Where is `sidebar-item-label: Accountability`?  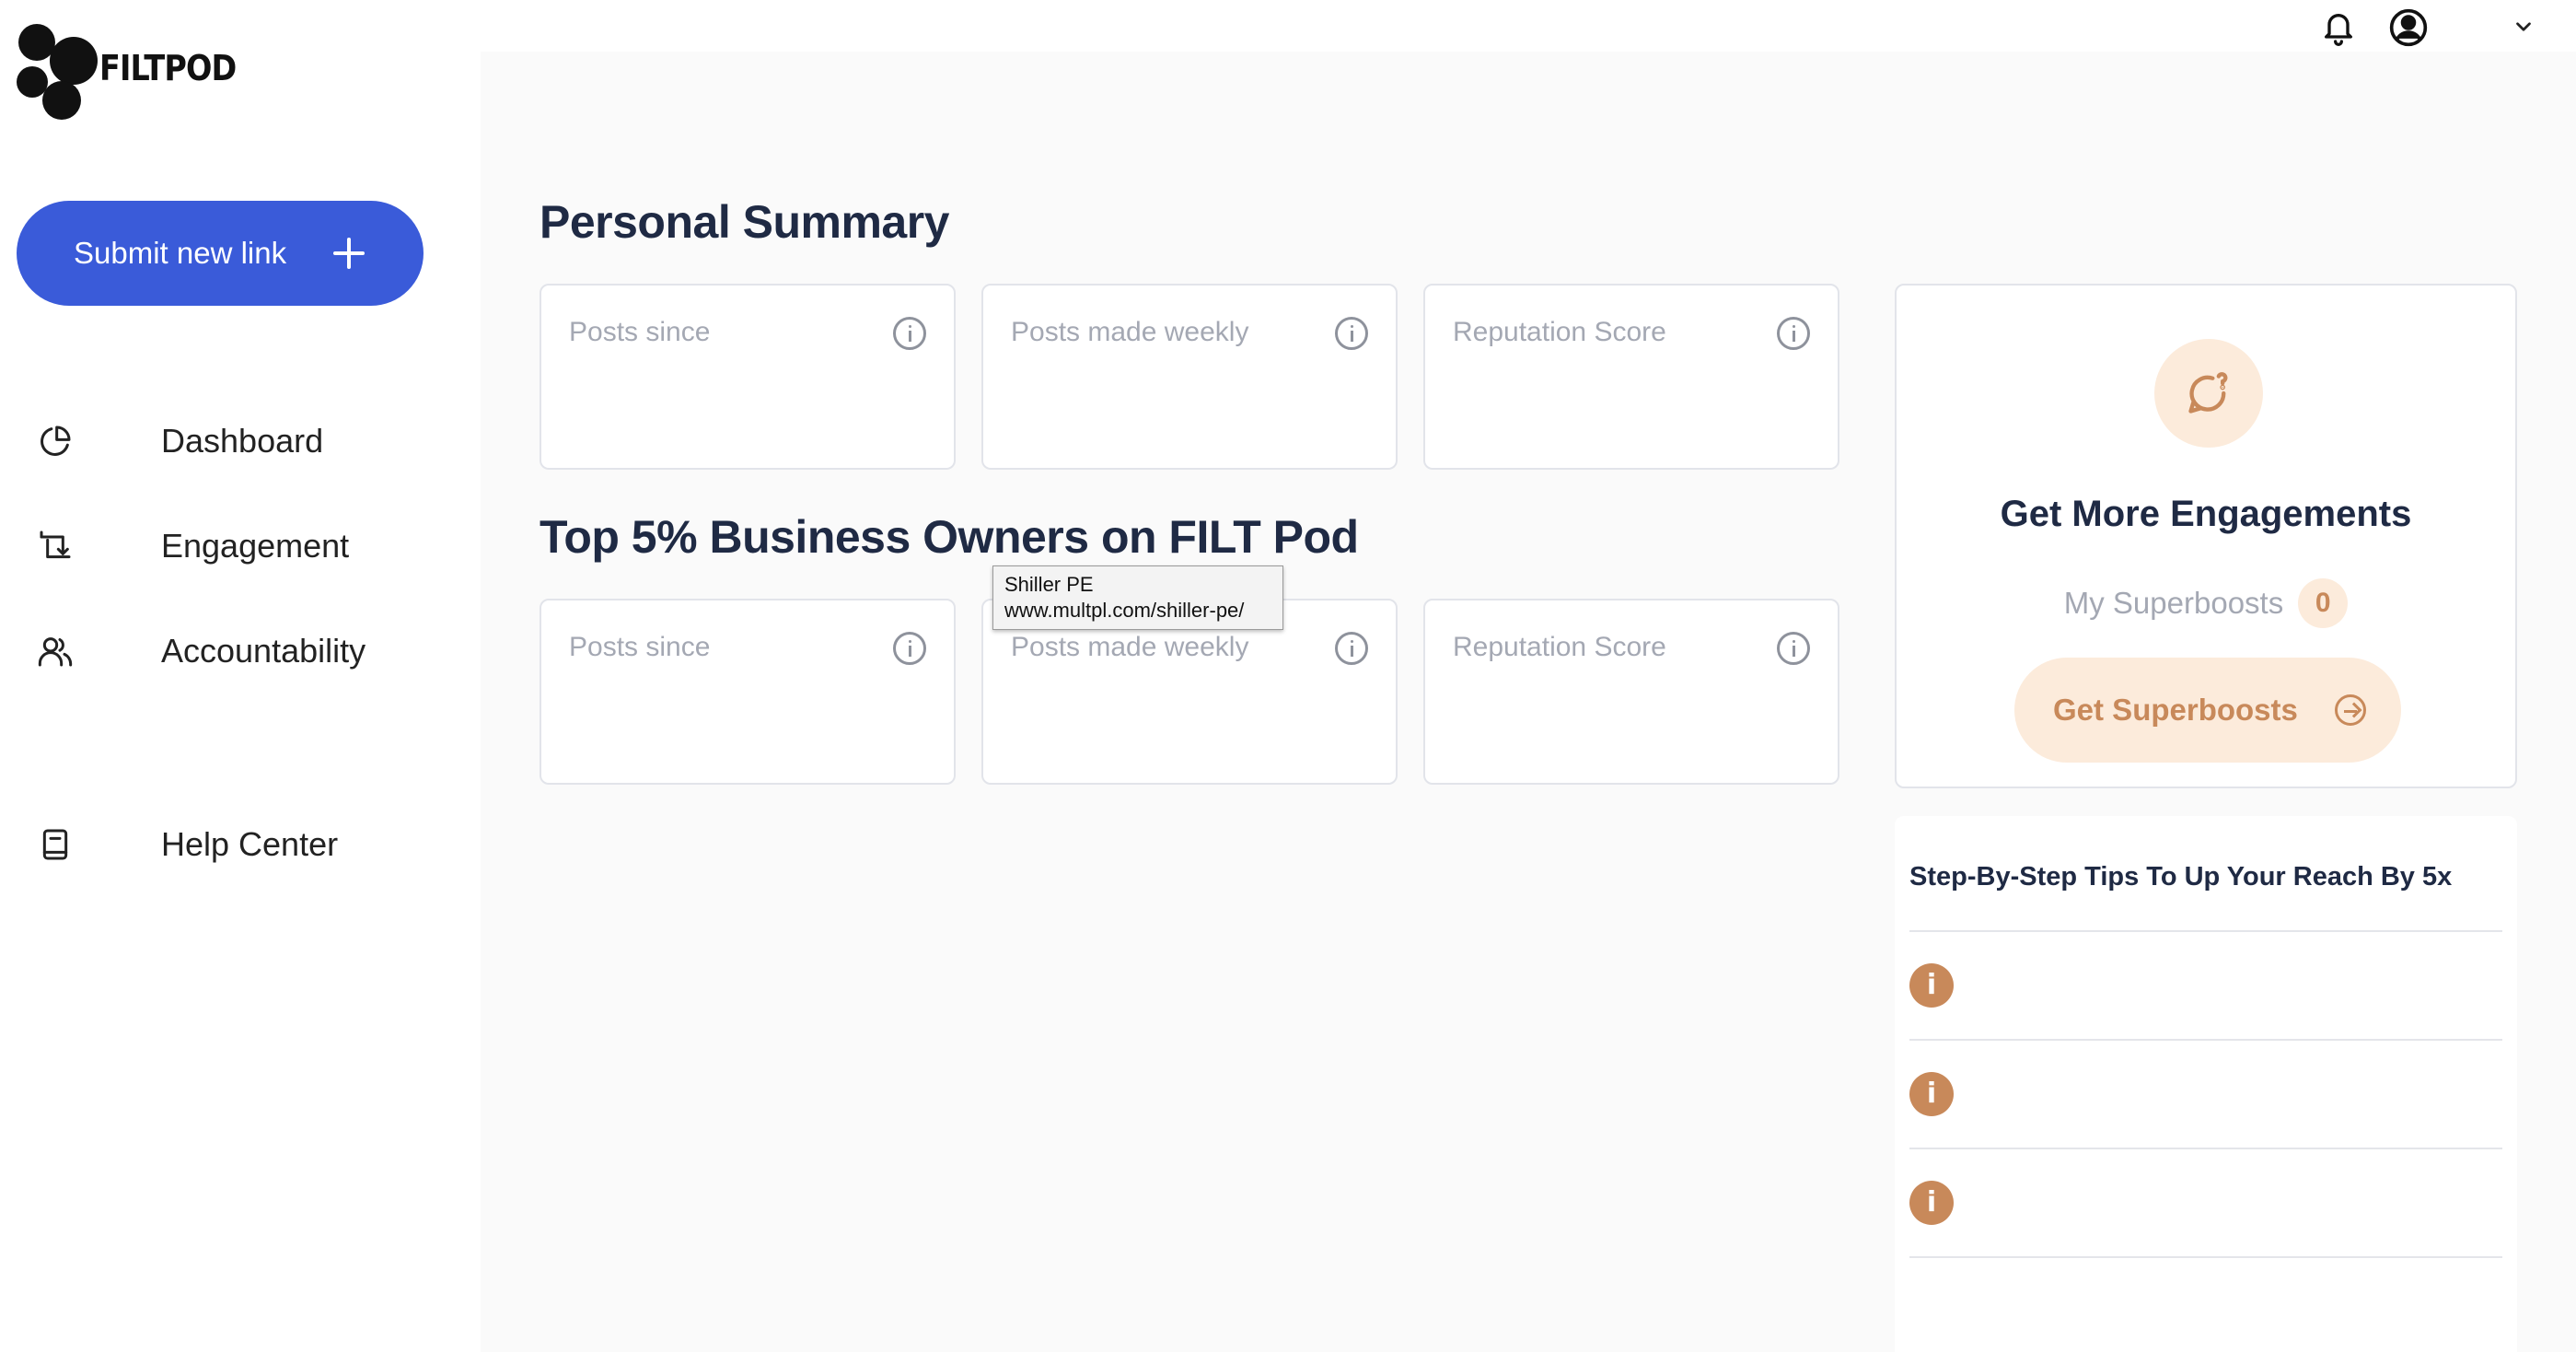
sidebar-item-label: Accountability is located at coordinates (263, 651).